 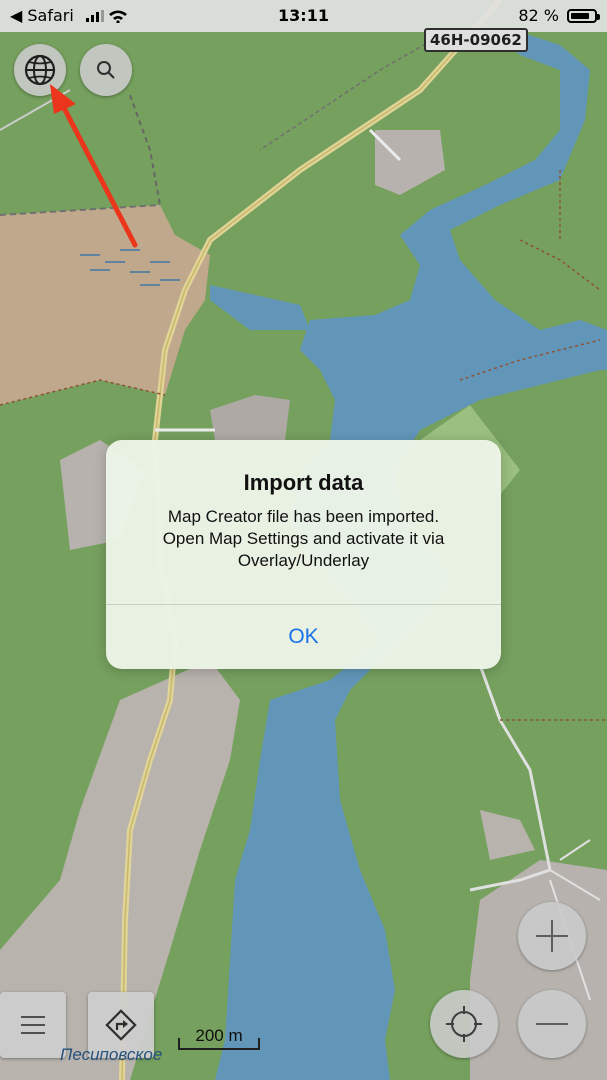 I want to click on ok-button: OK, so click(x=303, y=637).